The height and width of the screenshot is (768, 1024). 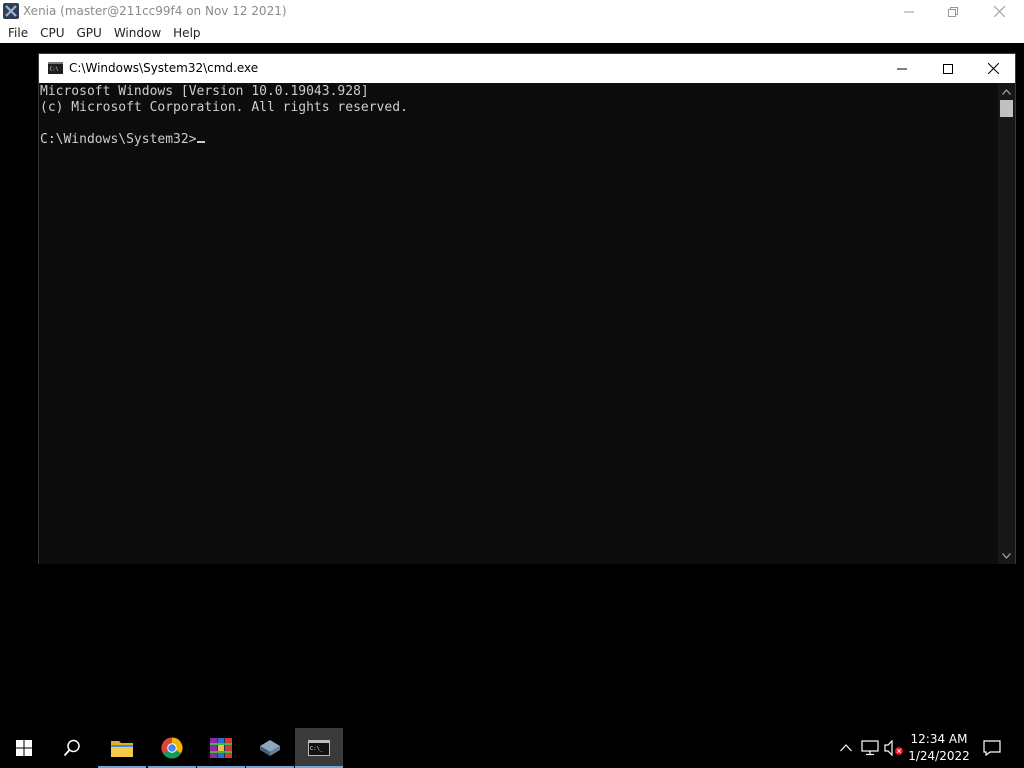 What do you see at coordinates (164, 68) in the screenshot?
I see `cmd-window-title: C:\Windows\System32\cmd.exe` at bounding box center [164, 68].